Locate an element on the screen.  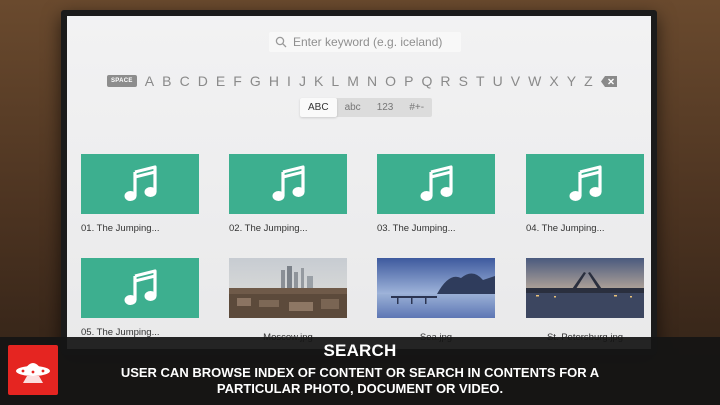
content-tile: Moscow.jpg is located at coordinates (288, 300).